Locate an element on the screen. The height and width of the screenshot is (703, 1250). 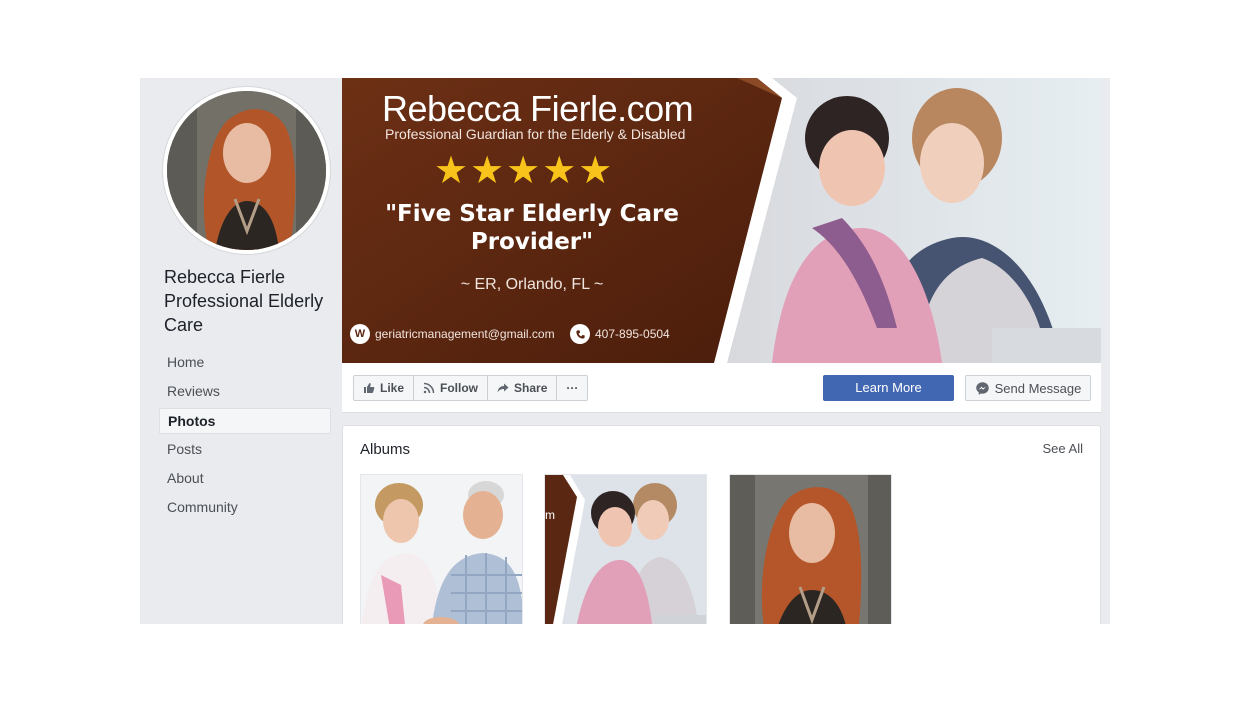
like-icon is located at coordinates (369, 388).